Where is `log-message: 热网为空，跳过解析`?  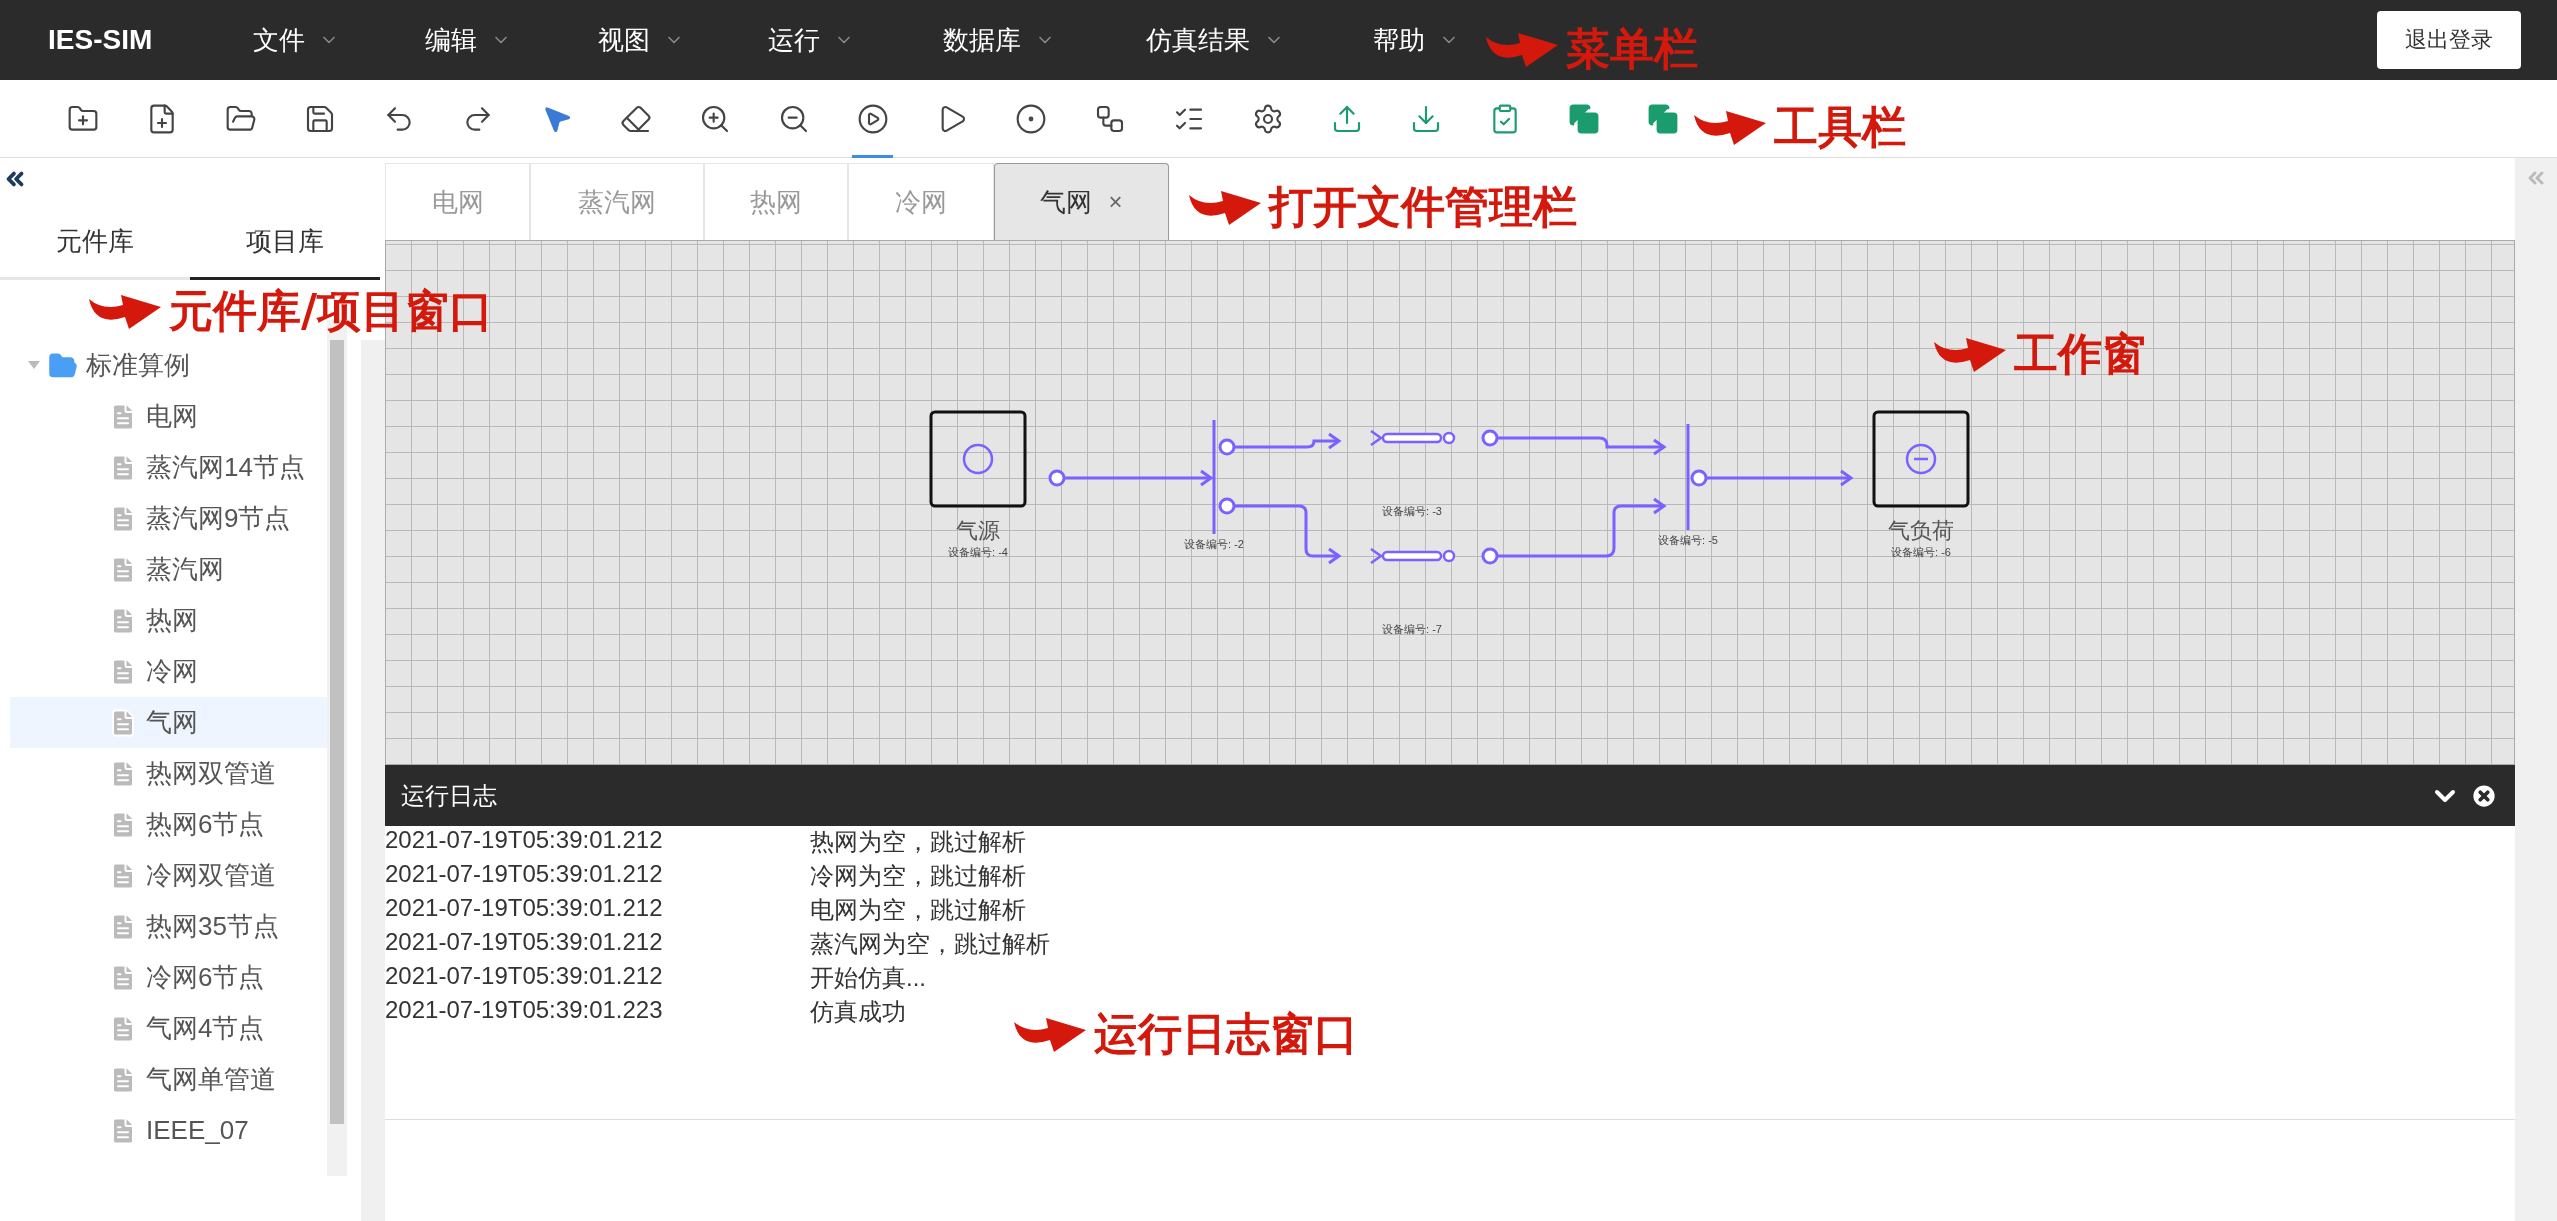
log-message: 热网为空，跳过解析 is located at coordinates (918, 842).